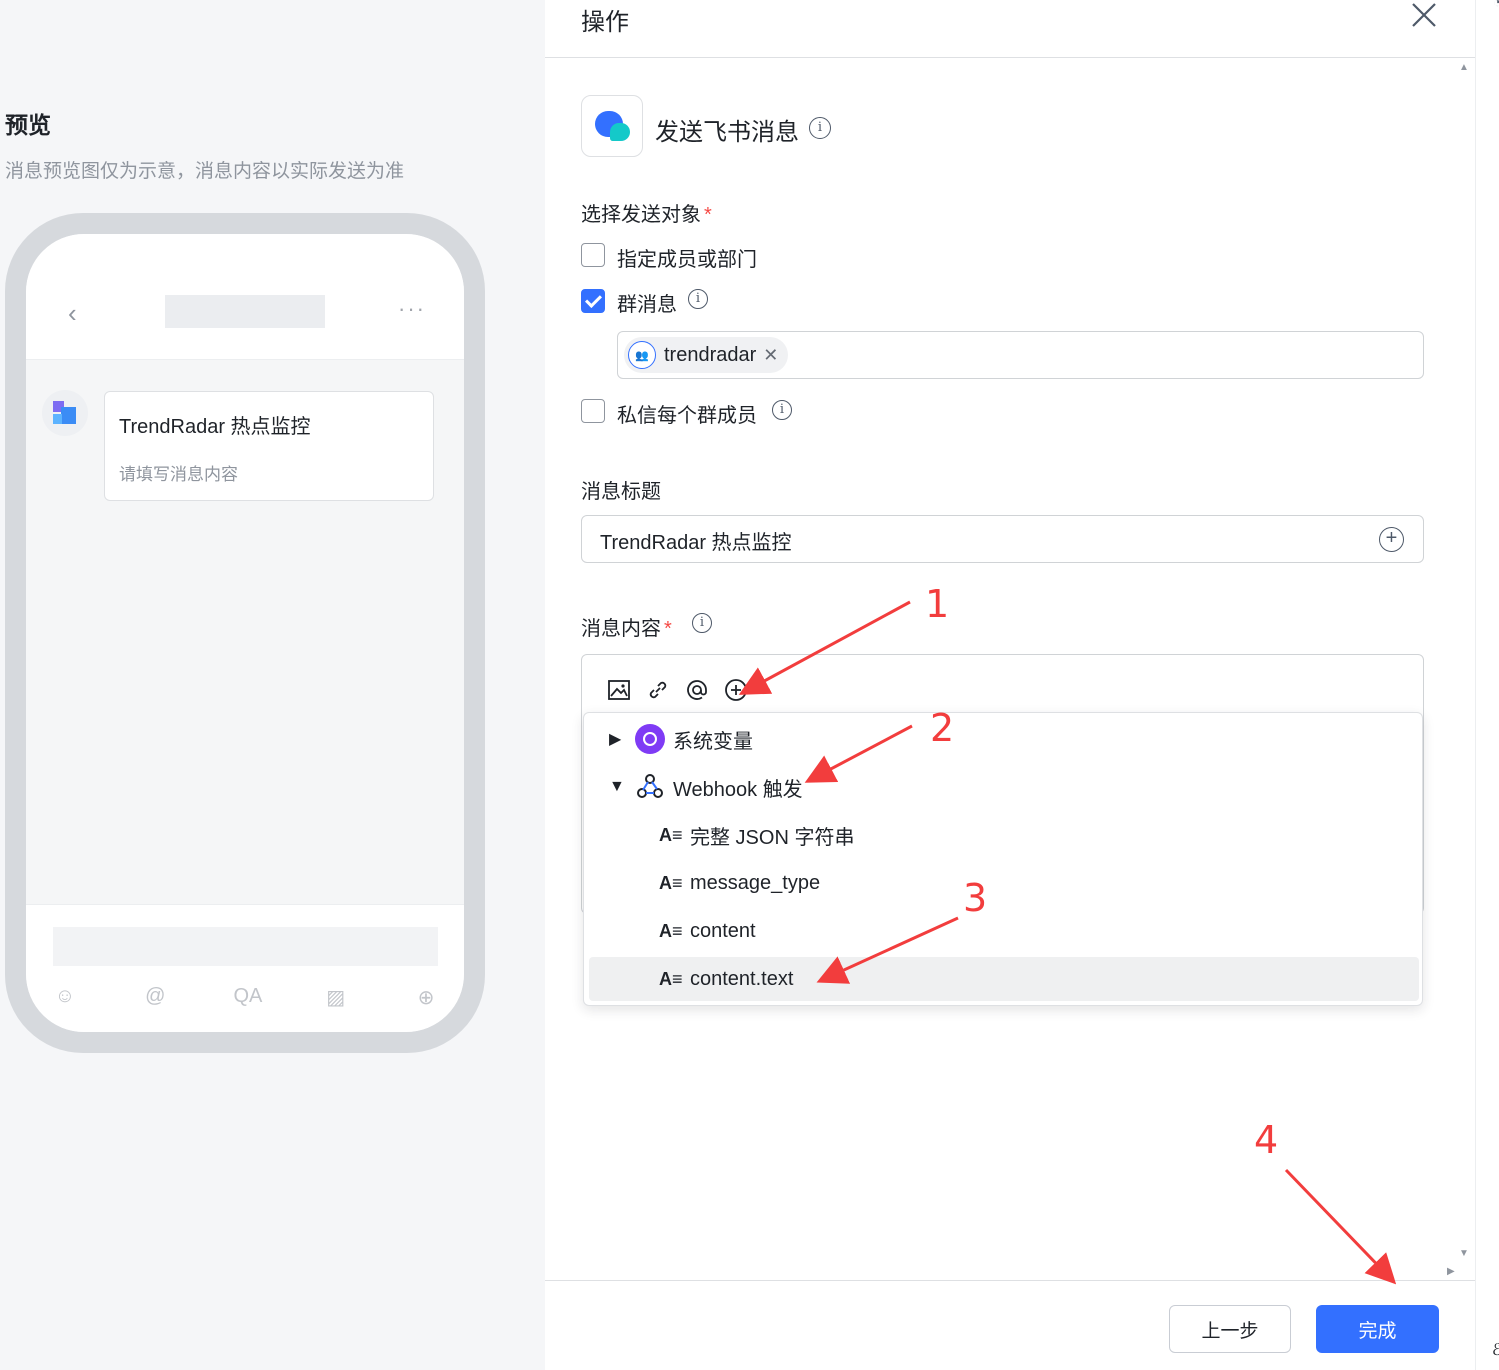 This screenshot has height=1370, width=1499. What do you see at coordinates (1487, 685) in the screenshot?
I see `right-edge-strip: ◔ ℰ` at bounding box center [1487, 685].